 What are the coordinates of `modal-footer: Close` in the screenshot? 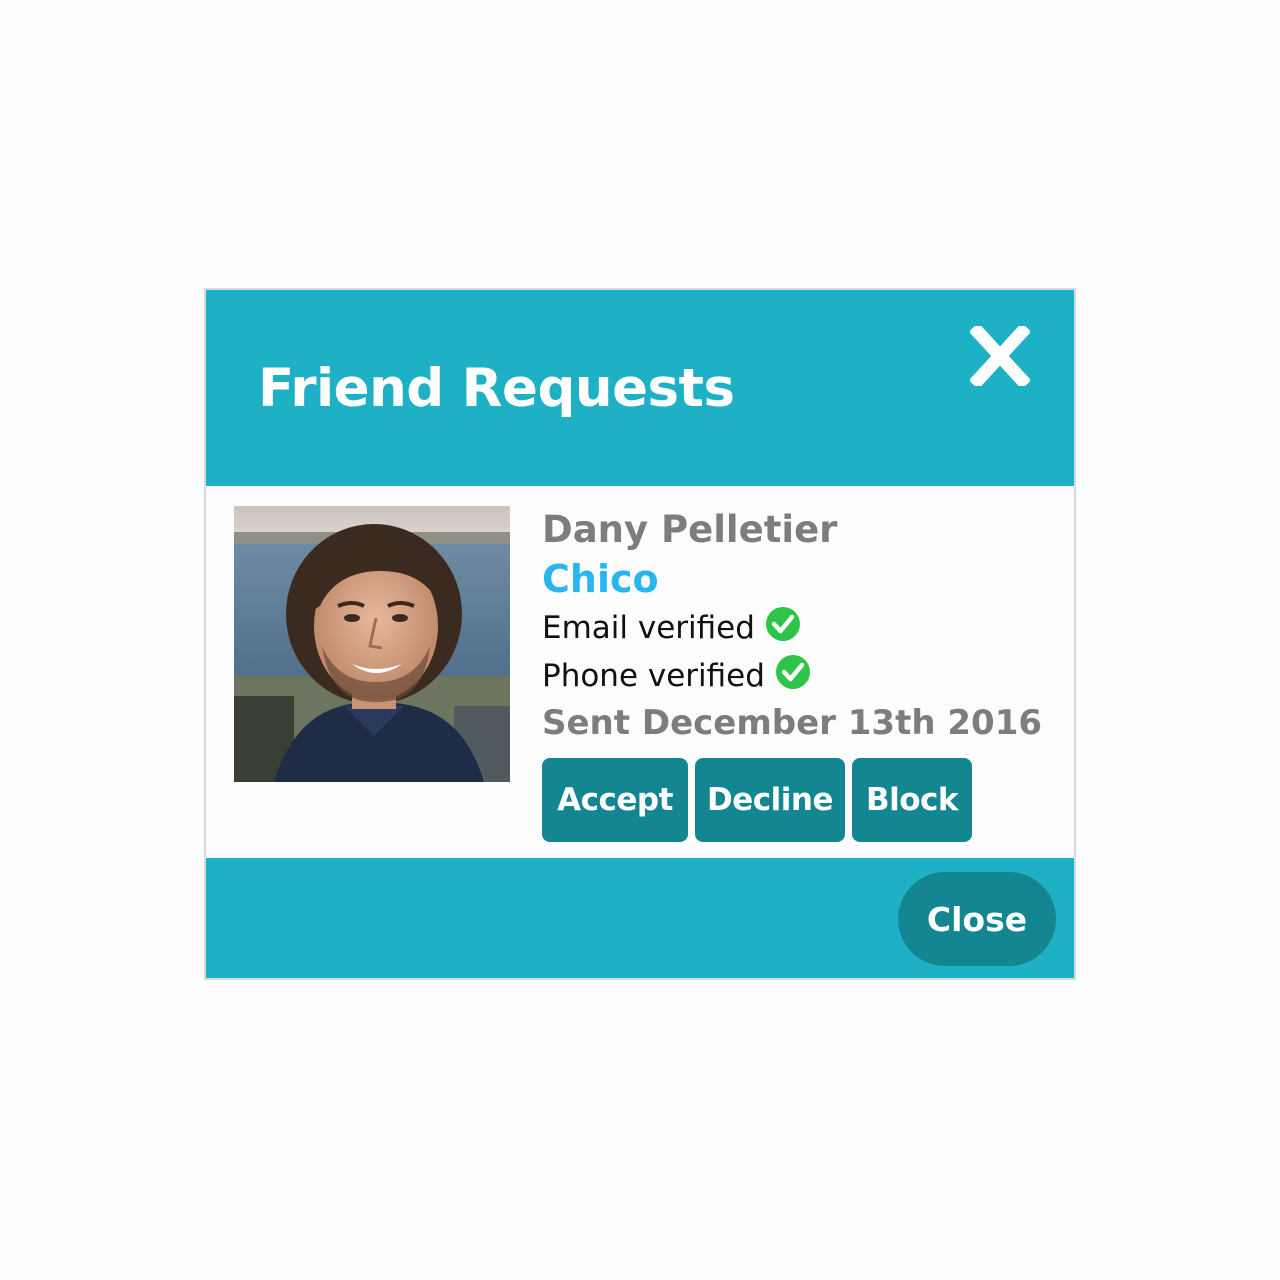 It's located at (640, 918).